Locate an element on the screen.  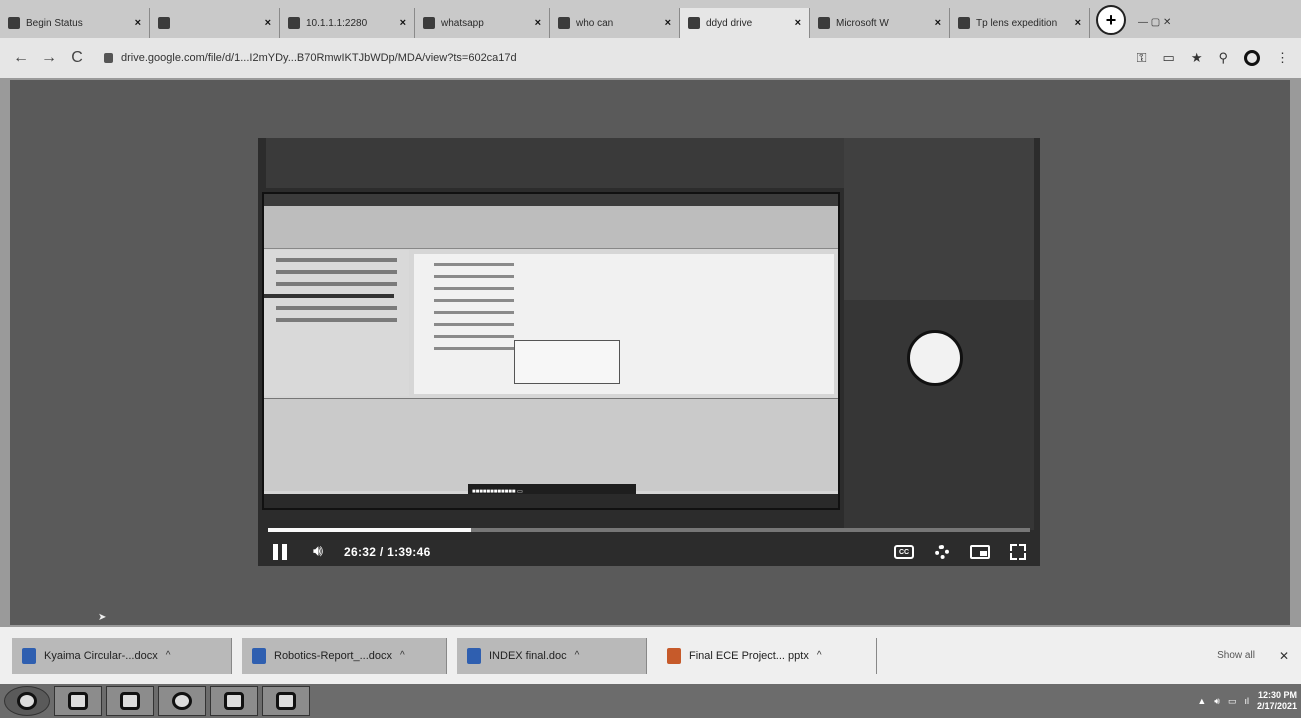
download-filename: INDEX final.doc is located at coordinates (528, 655).